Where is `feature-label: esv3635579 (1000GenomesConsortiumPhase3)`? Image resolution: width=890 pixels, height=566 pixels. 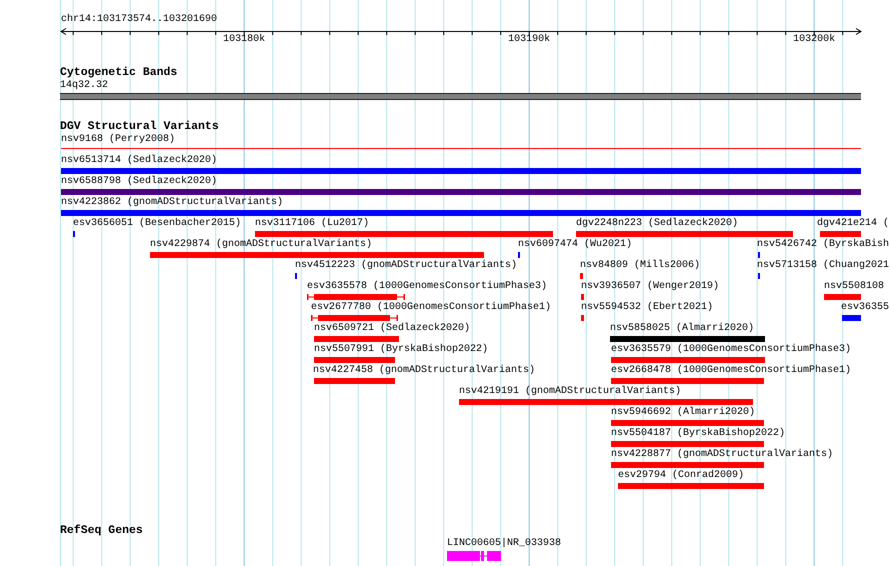 feature-label: esv3635579 (1000GenomesConsortiumPhase3) is located at coordinates (731, 350).